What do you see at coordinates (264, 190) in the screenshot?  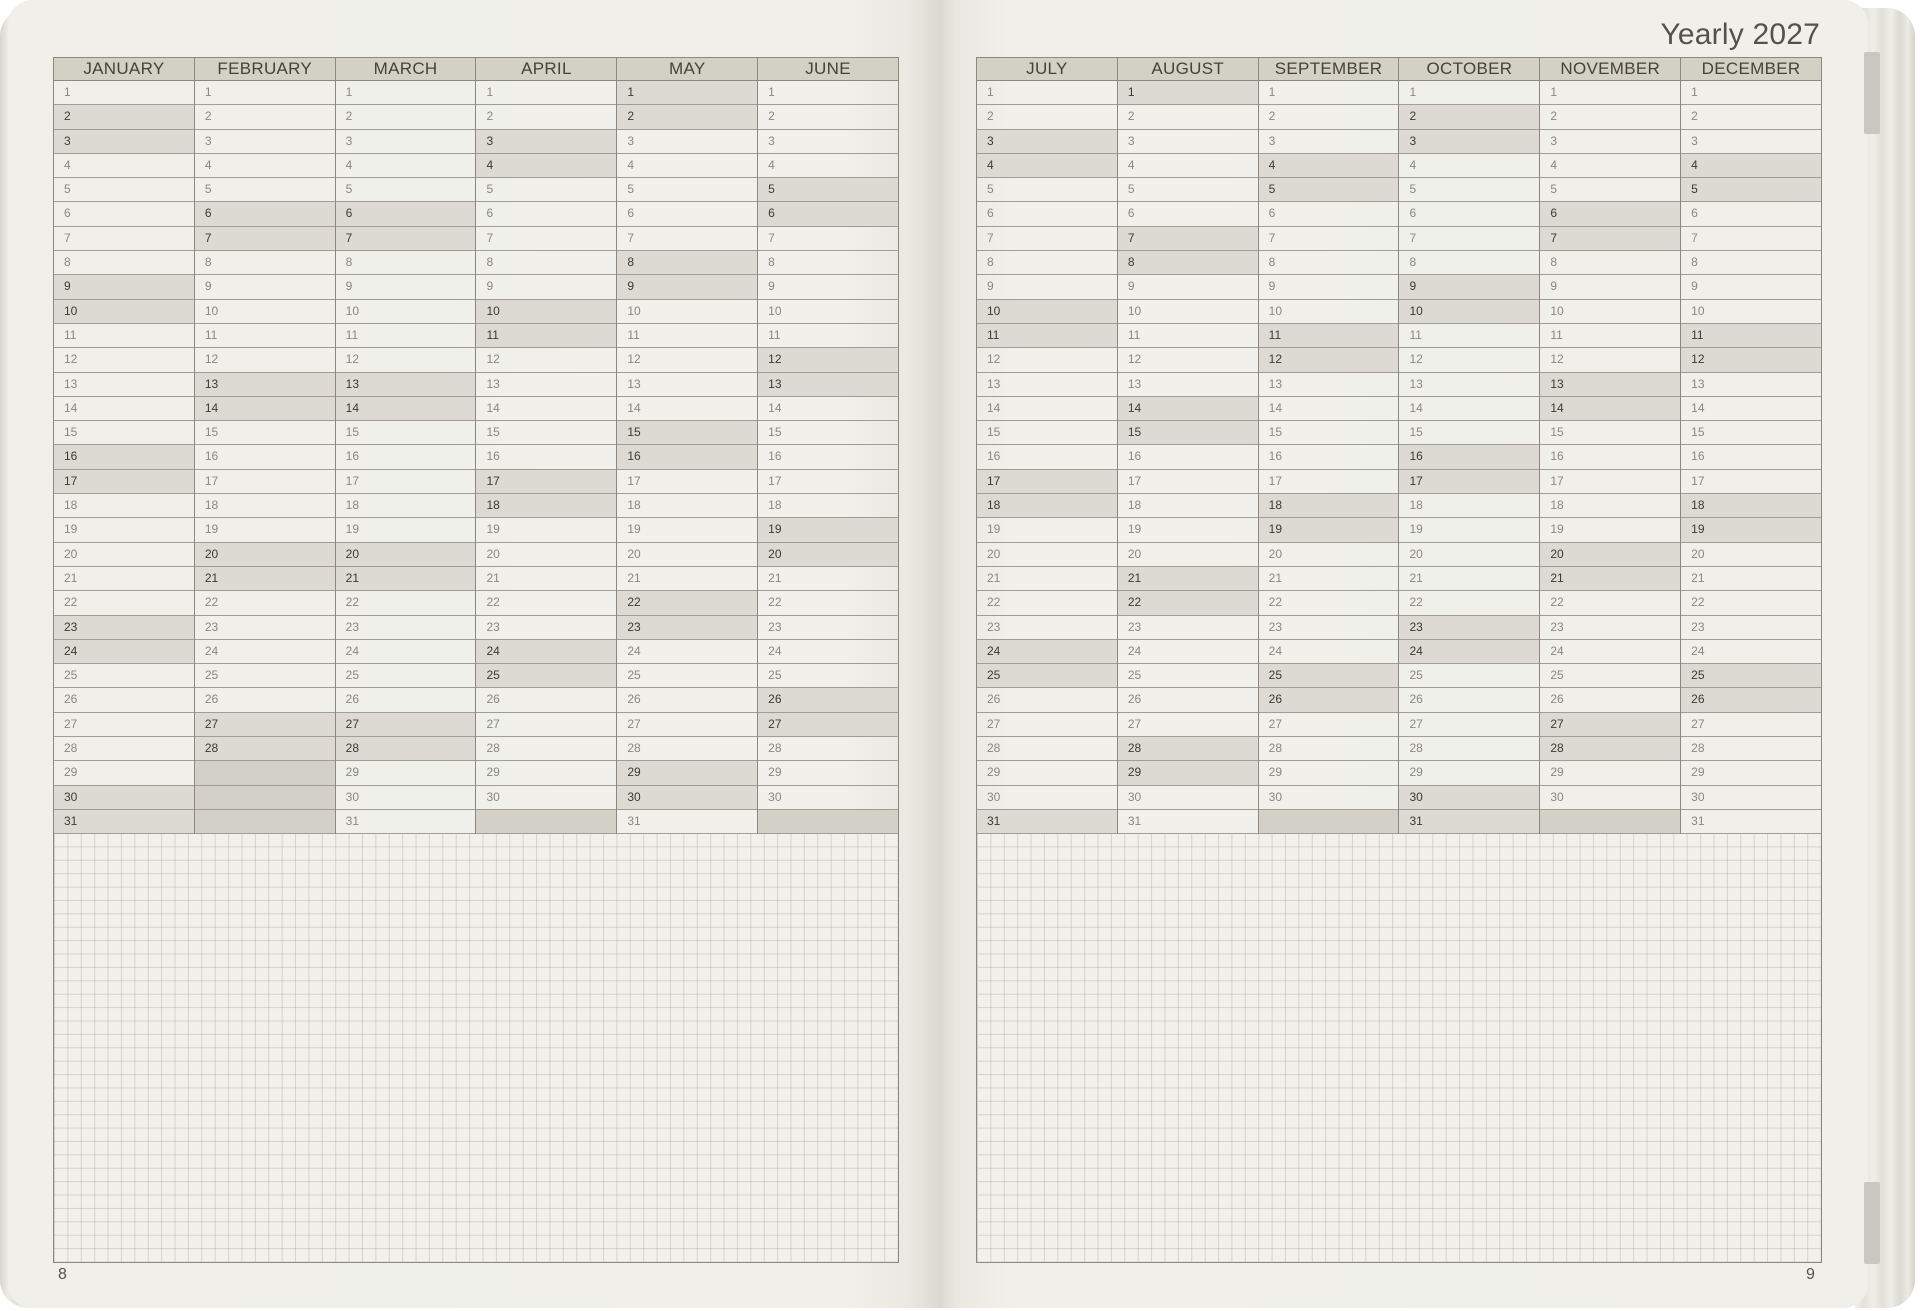 I see `day-cell: 5` at bounding box center [264, 190].